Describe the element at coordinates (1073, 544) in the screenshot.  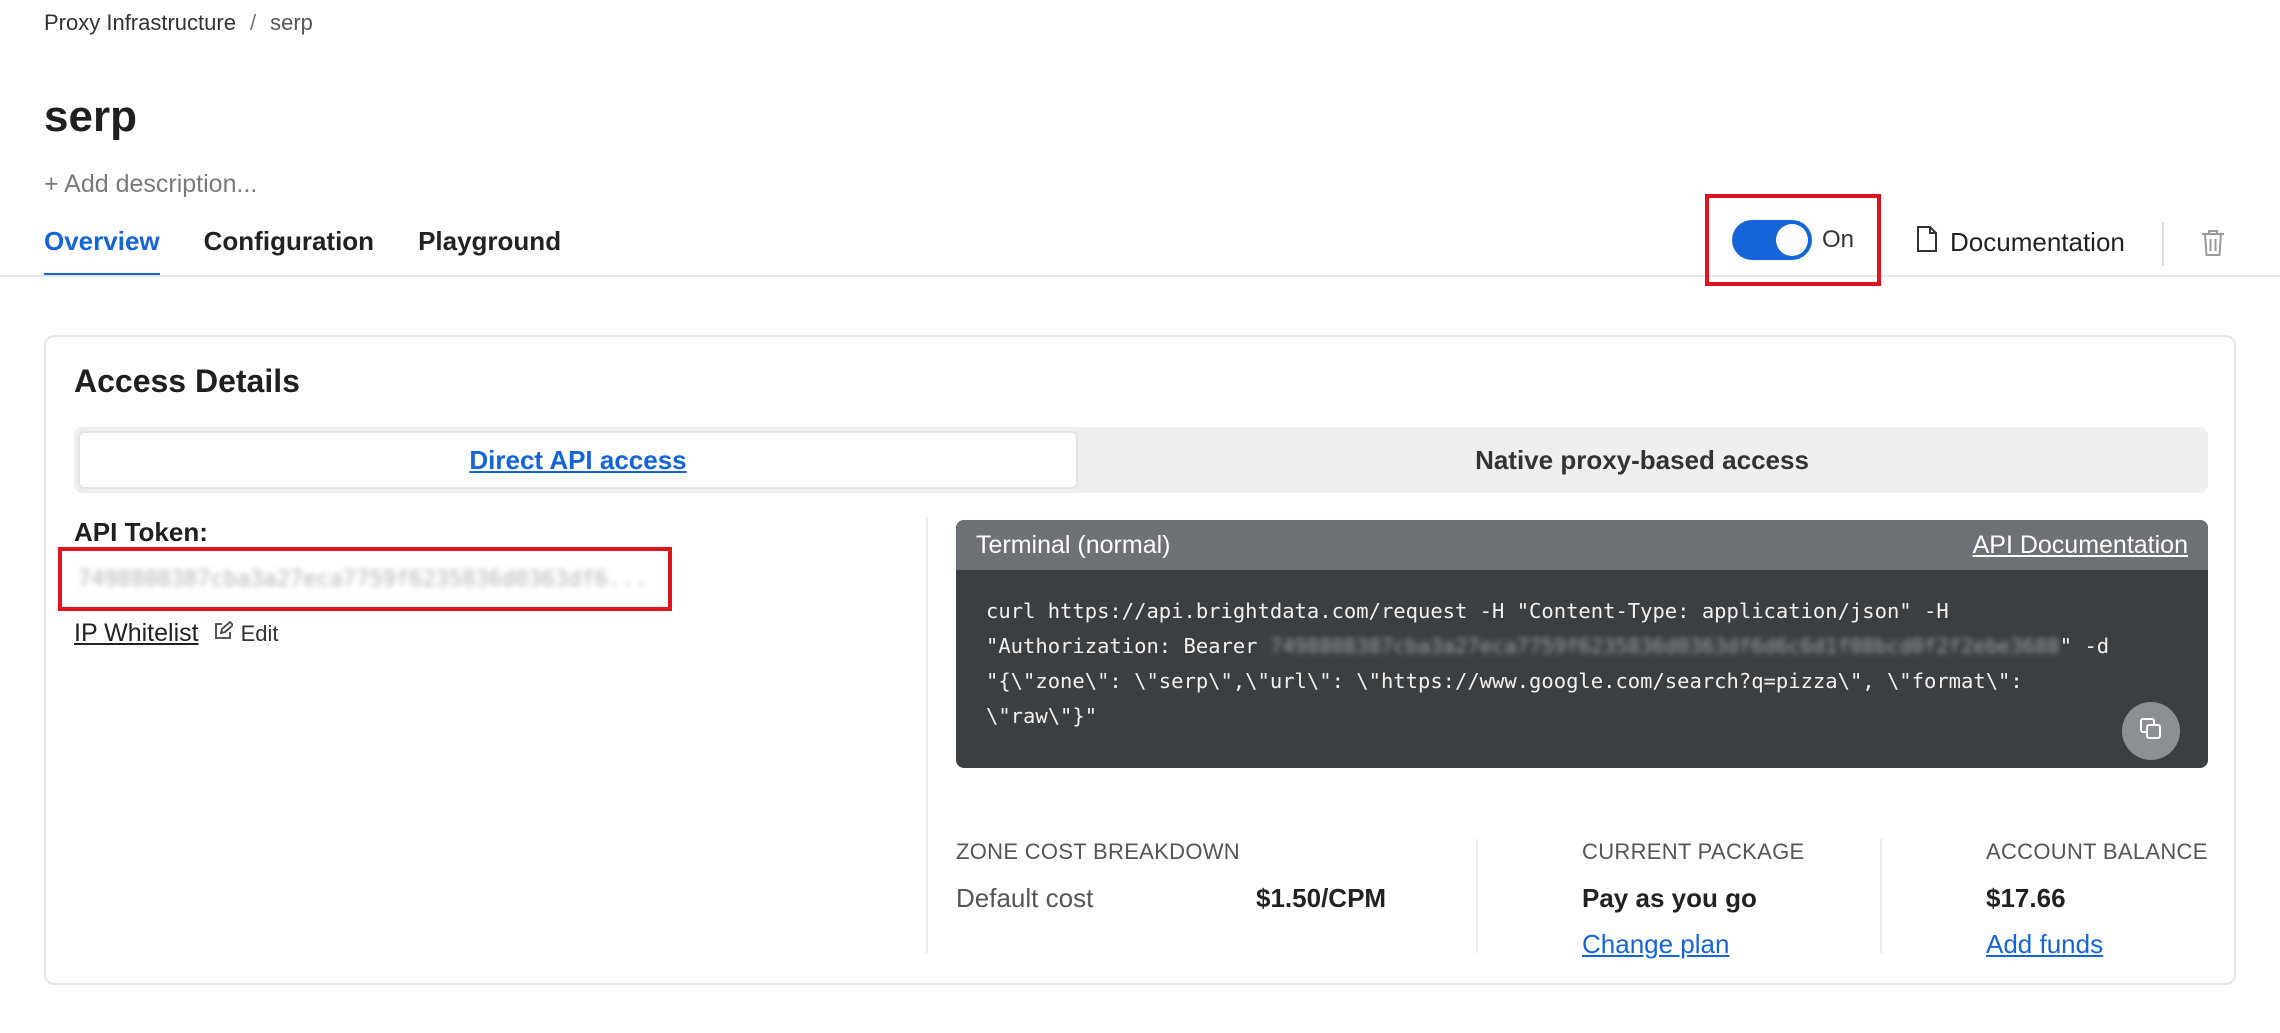
I see `terminal-title: Terminal (normal)` at that location.